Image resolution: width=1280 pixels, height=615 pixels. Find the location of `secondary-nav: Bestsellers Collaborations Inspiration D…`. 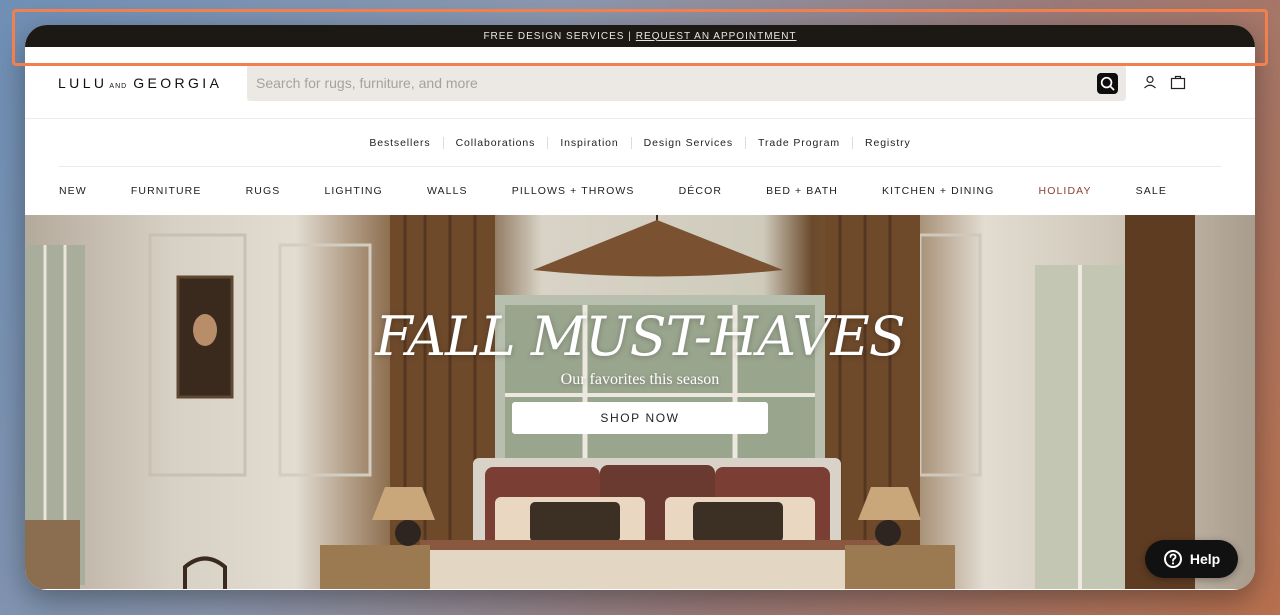

secondary-nav: Bestsellers Collaborations Inspiration D… is located at coordinates (640, 143).